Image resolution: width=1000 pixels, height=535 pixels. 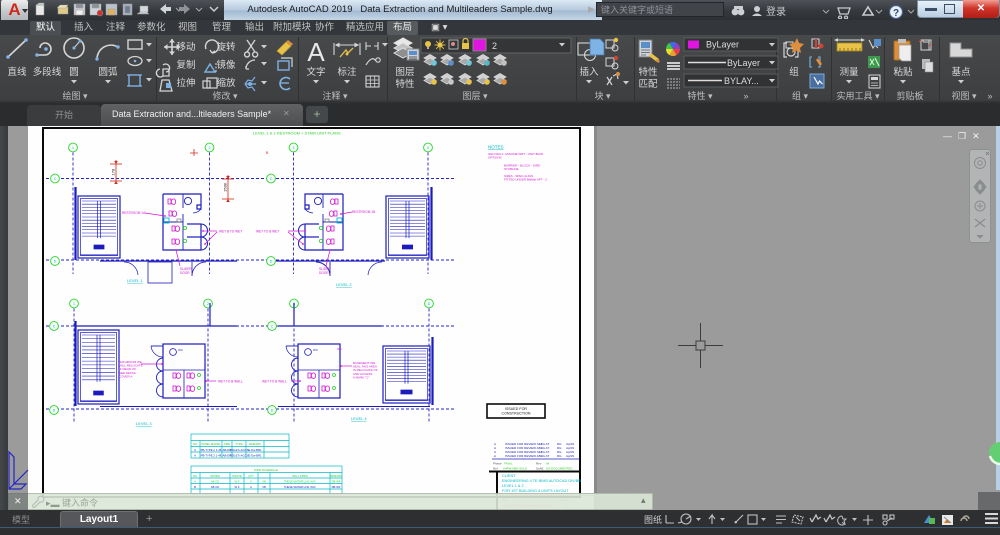 What do you see at coordinates (315, 72) in the screenshot?
I see `svg-text: 文字` at bounding box center [315, 72].